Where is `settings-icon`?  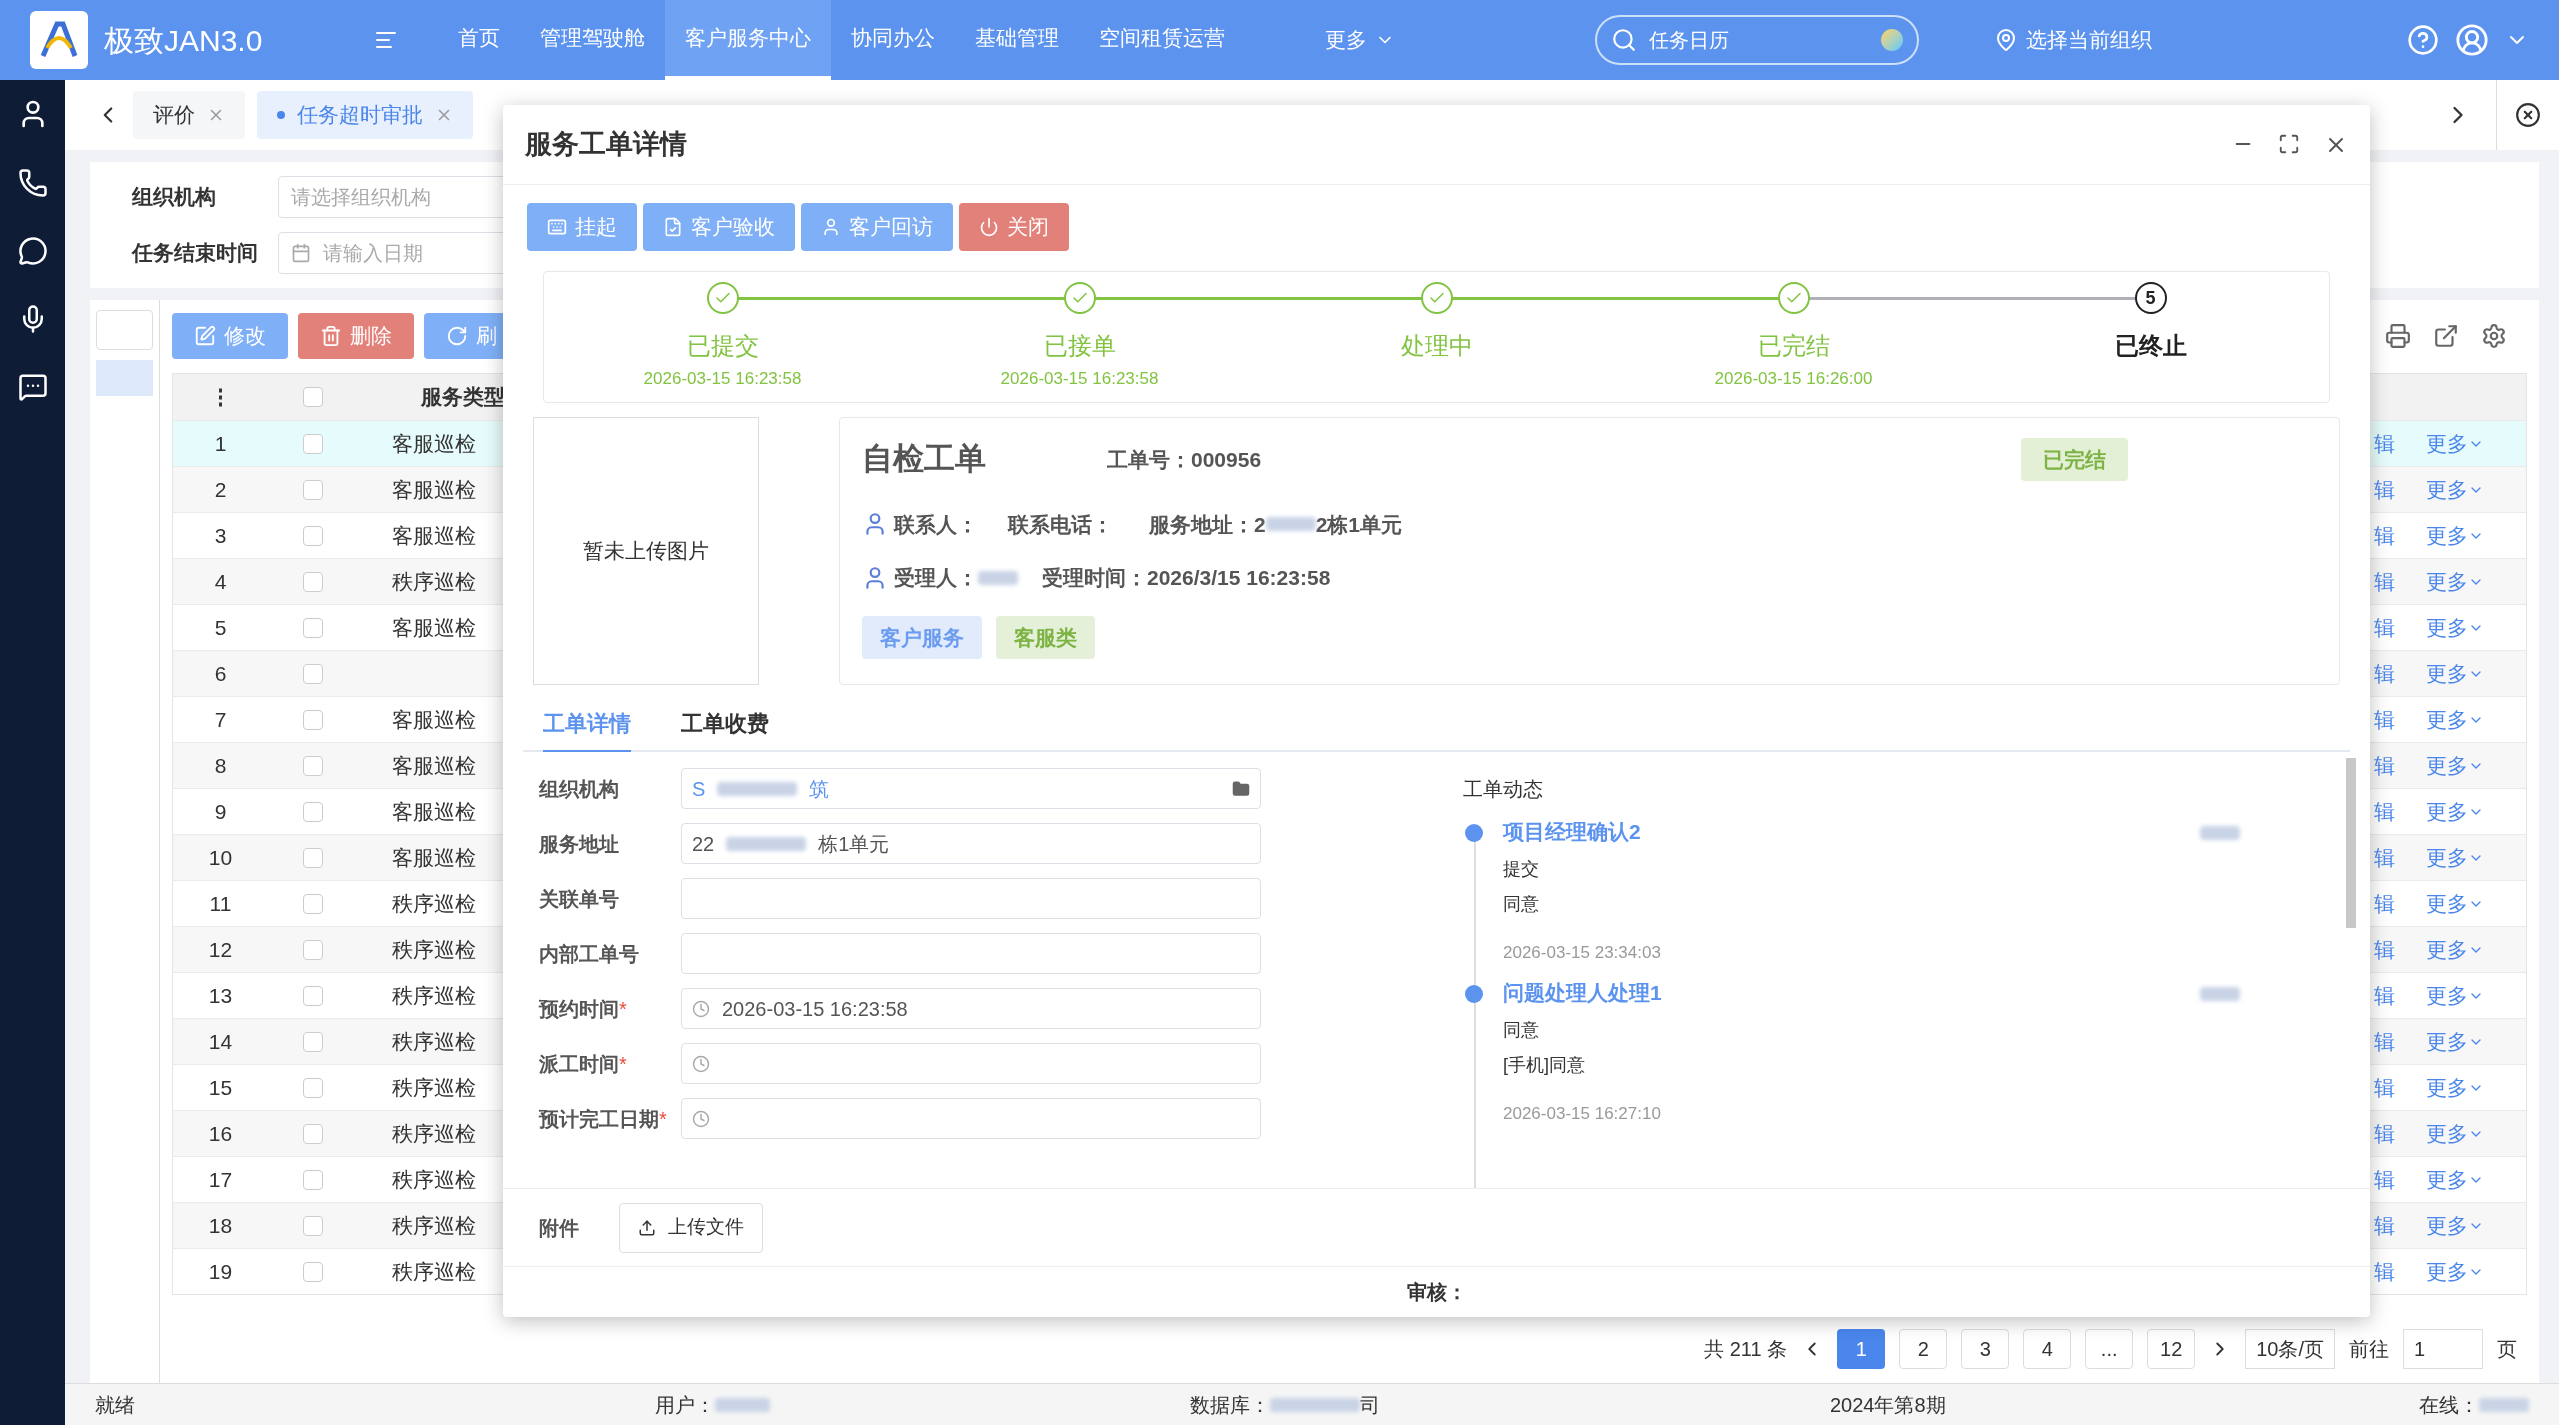
settings-icon is located at coordinates (2494, 335).